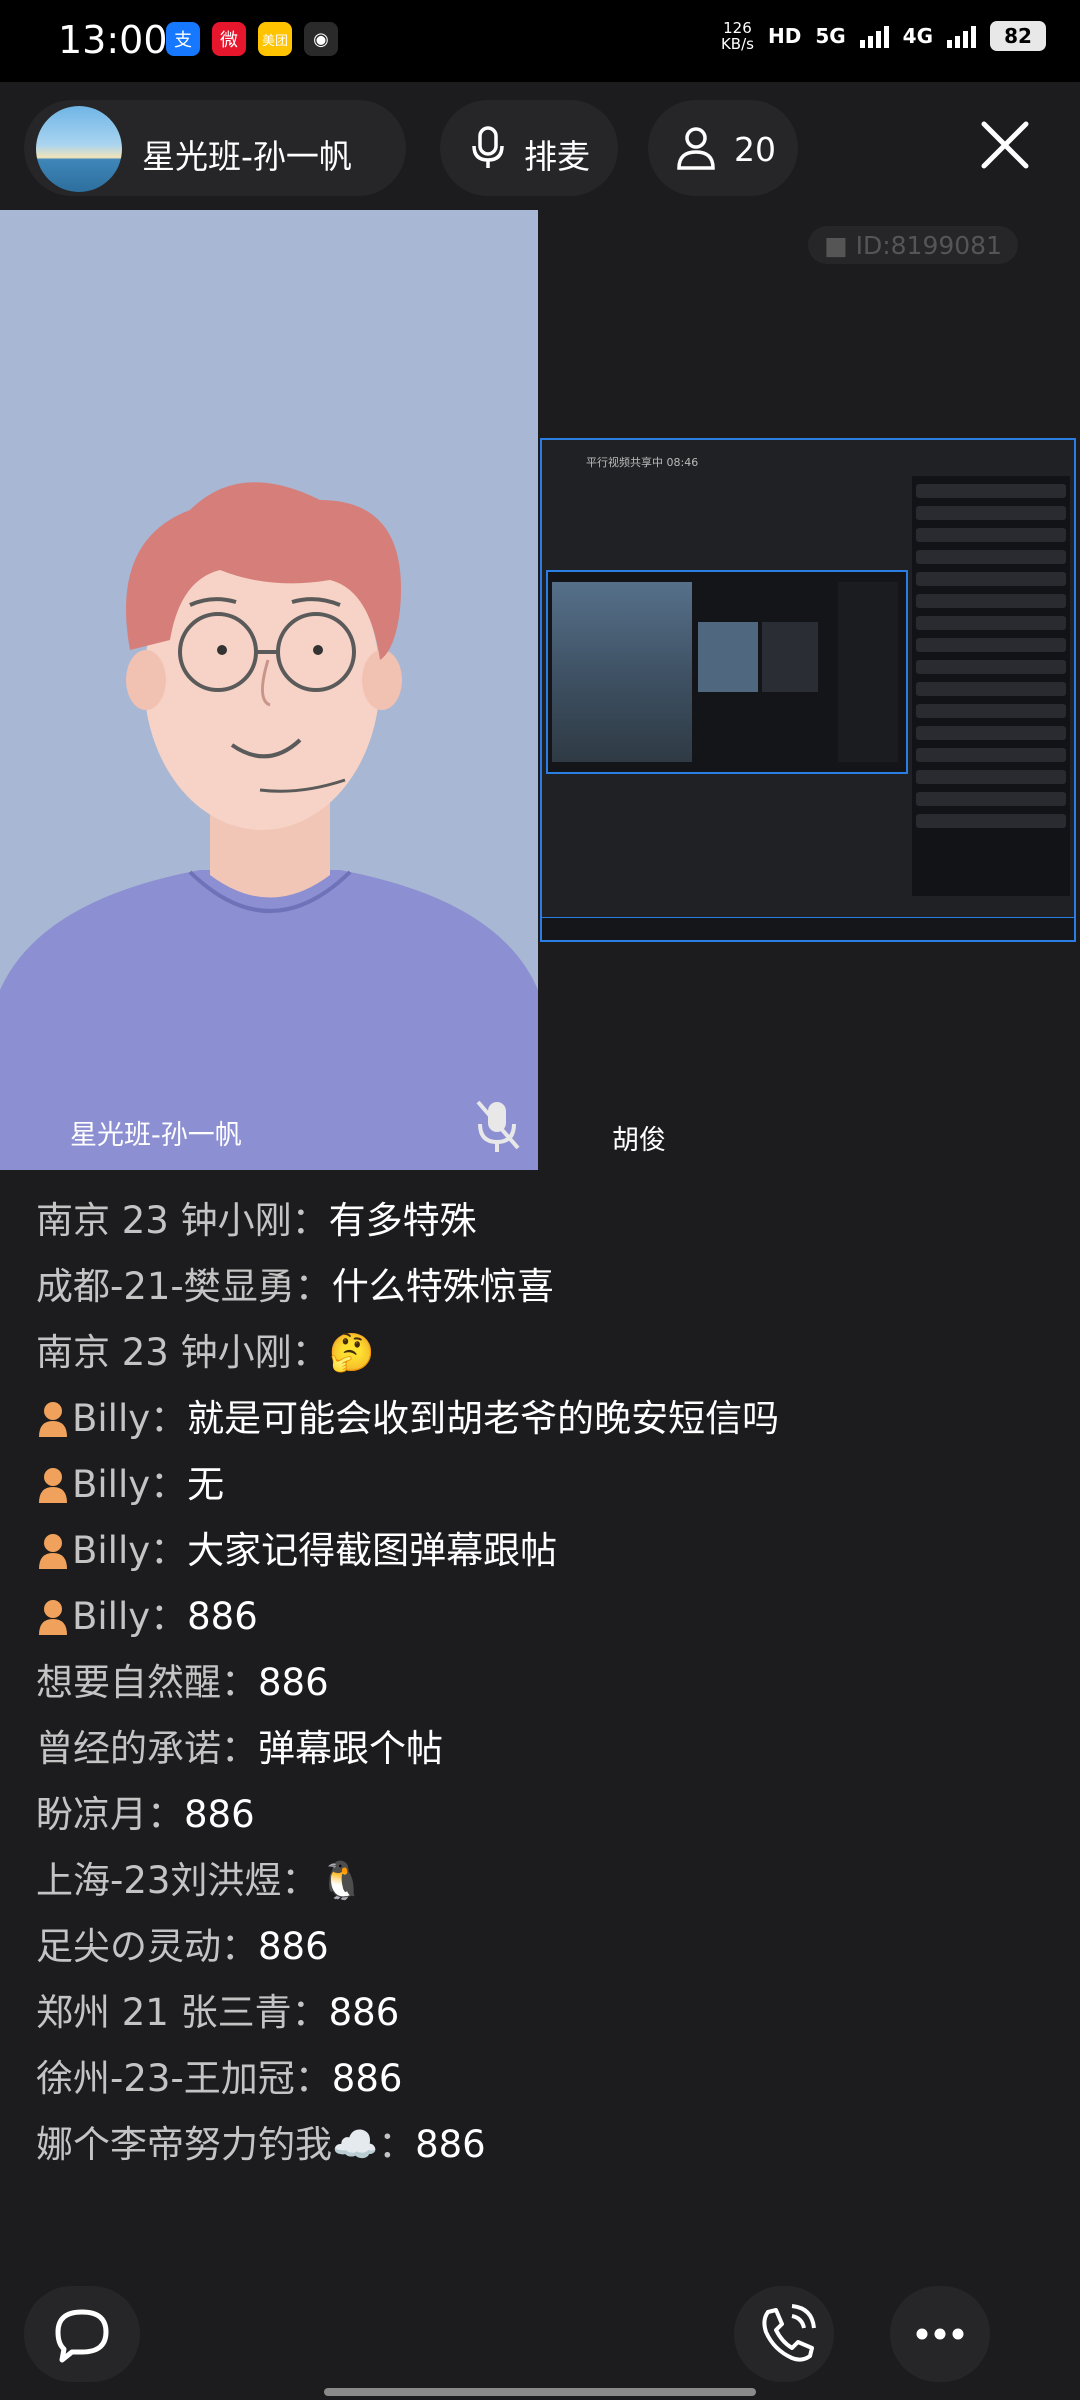  I want to click on host-profile: 星光班-孙一帆, so click(215, 148).